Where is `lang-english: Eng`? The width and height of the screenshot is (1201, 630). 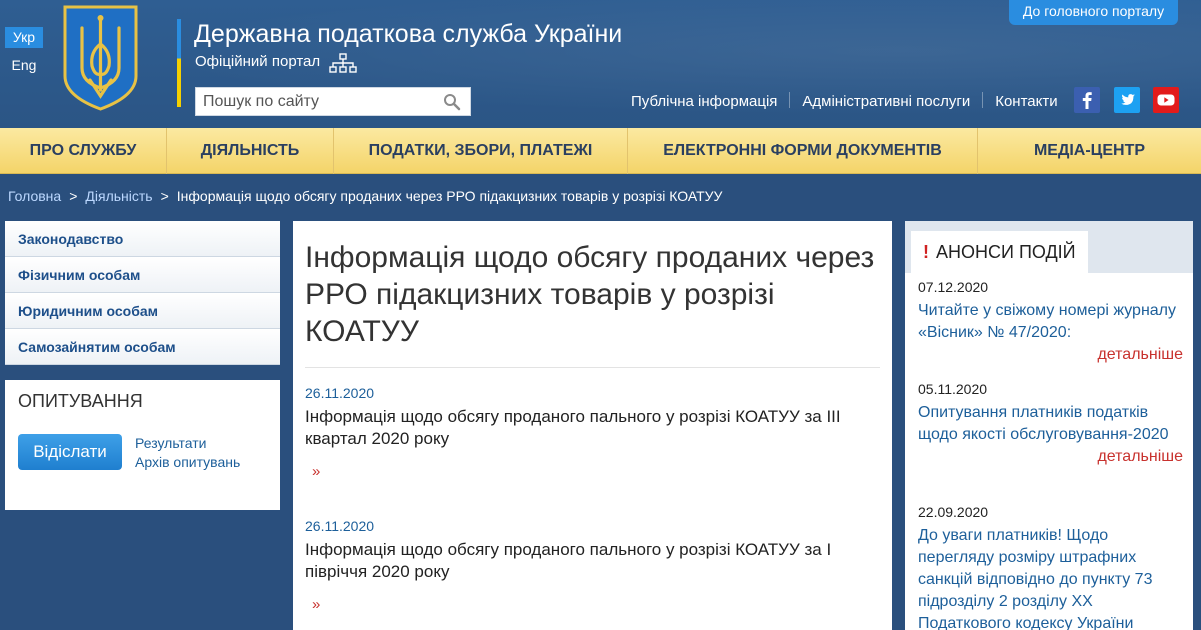 lang-english: Eng is located at coordinates (24, 65).